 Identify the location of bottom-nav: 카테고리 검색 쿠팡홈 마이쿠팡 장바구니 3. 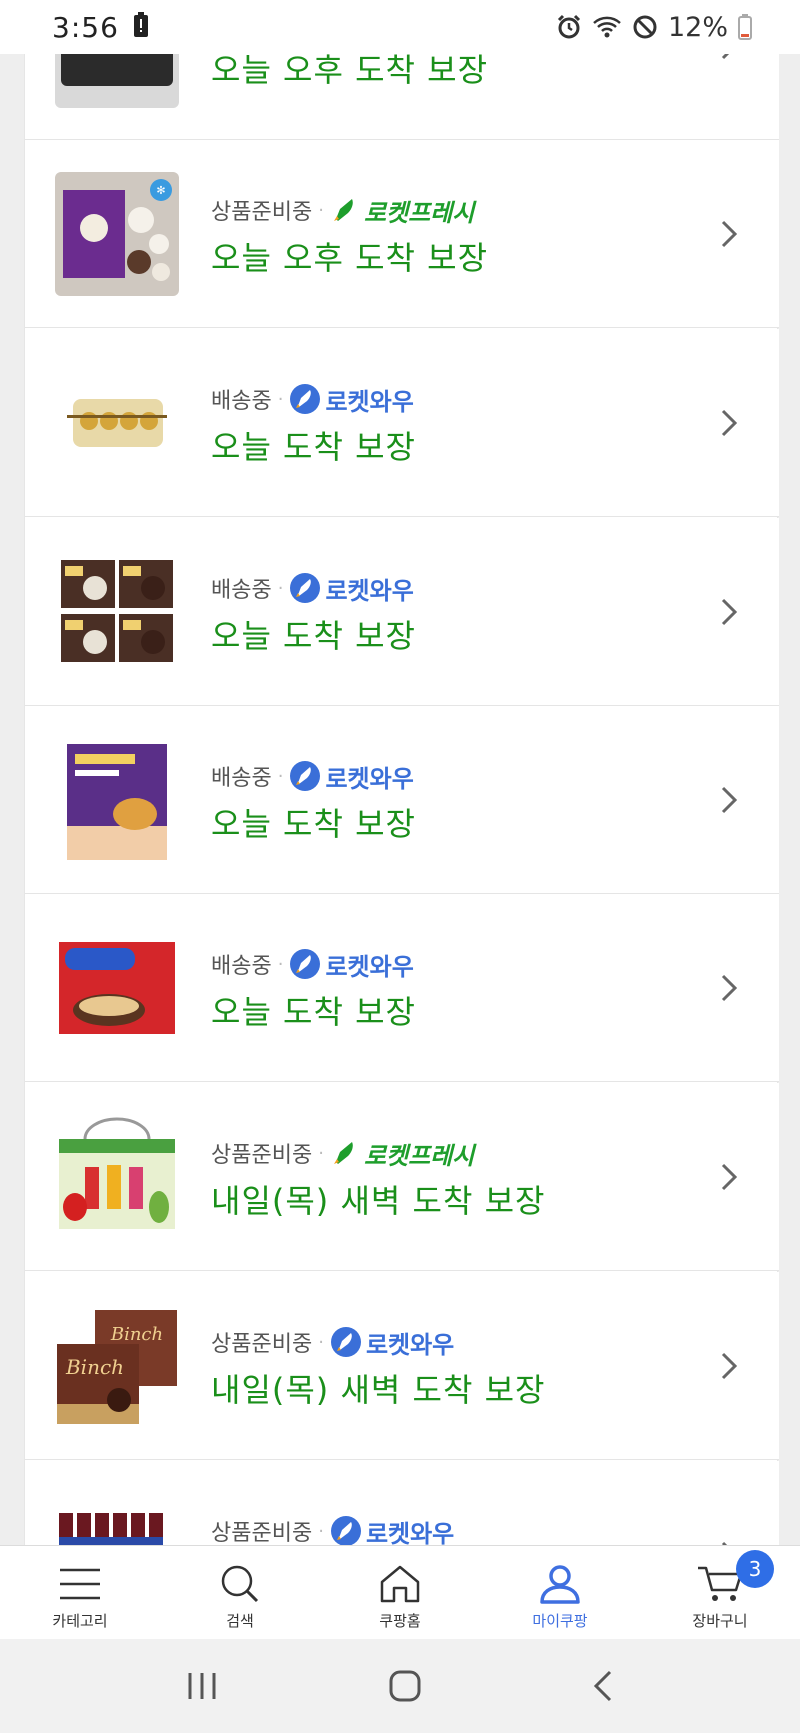
(400, 1592).